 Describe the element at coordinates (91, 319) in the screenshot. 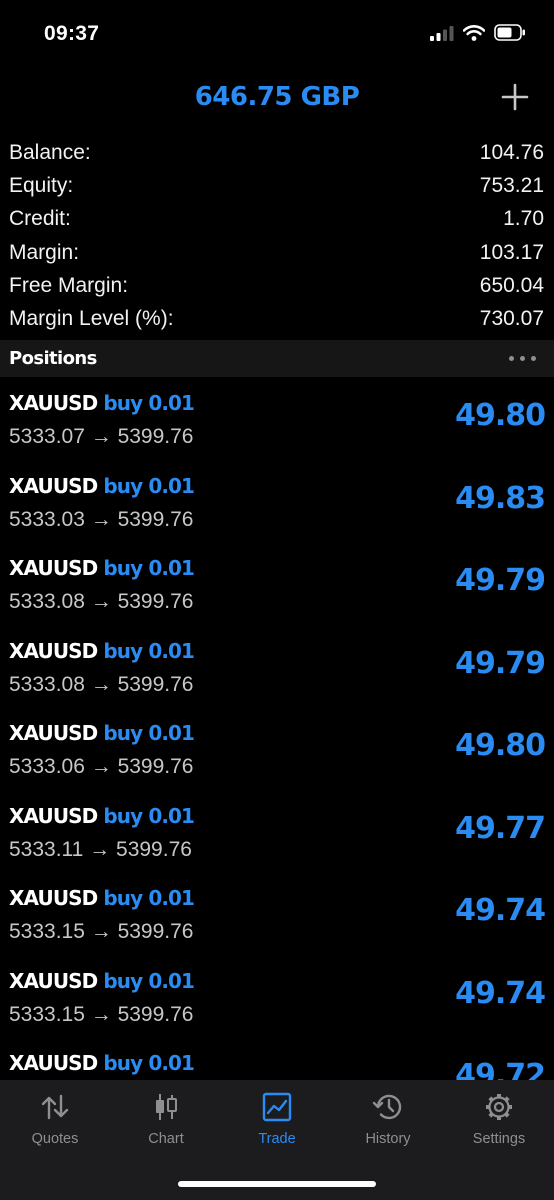

I see `summary-label: Margin Level (%):` at that location.